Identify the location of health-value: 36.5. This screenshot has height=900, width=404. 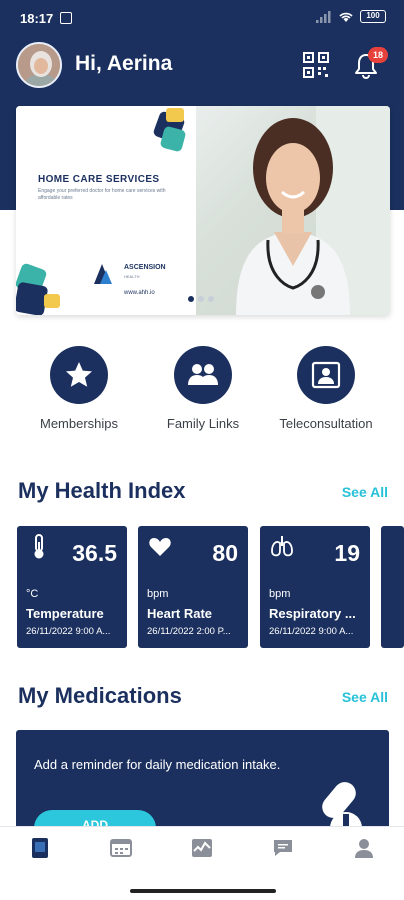
(94, 553).